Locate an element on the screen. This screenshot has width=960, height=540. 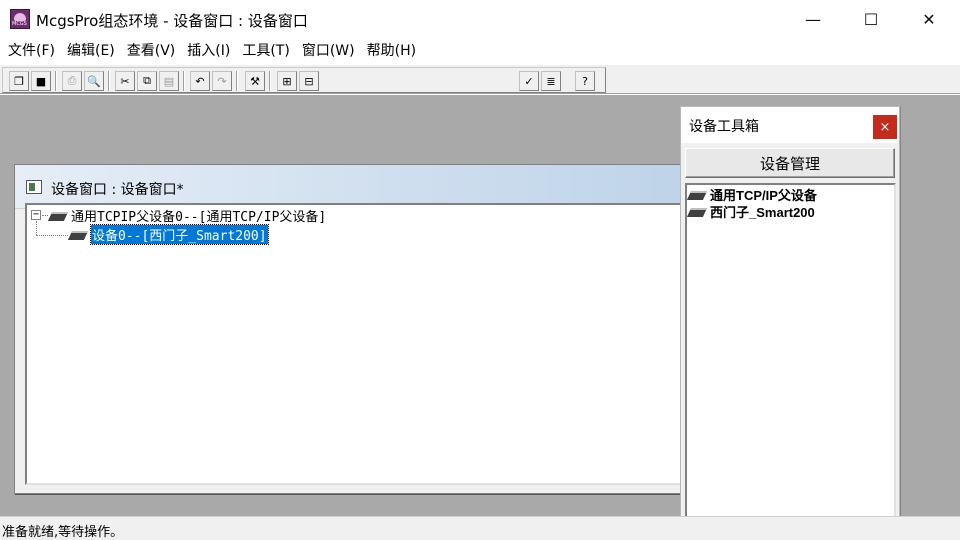
close-button: ✕ is located at coordinates (929, 19).